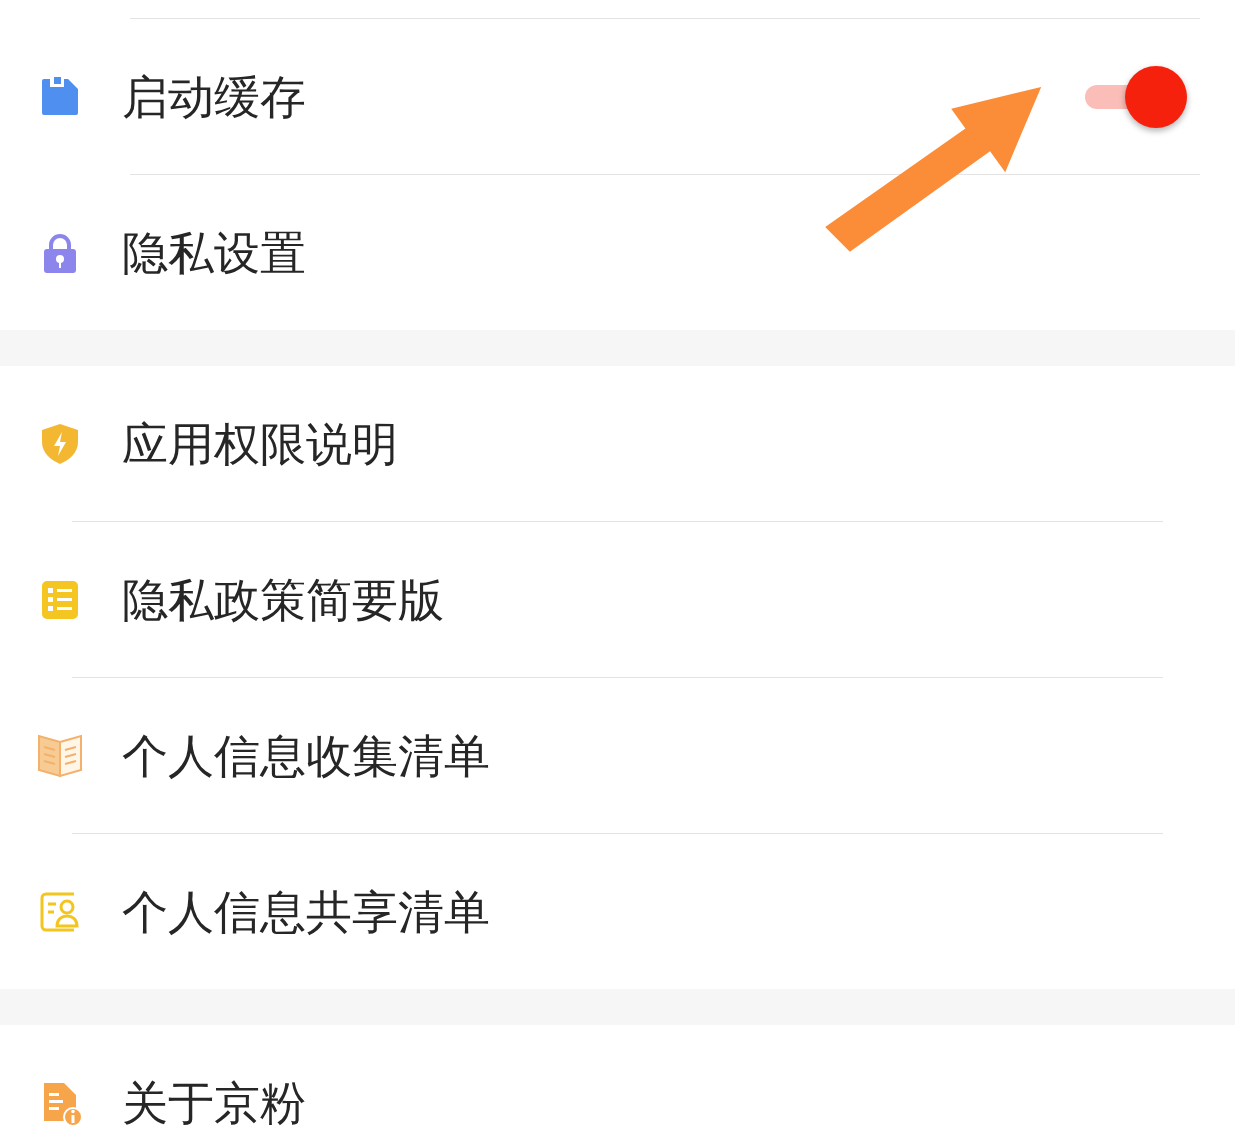  Describe the element at coordinates (617, 599) in the screenshot. I see `settings-row: 隐私政策简要版` at that location.